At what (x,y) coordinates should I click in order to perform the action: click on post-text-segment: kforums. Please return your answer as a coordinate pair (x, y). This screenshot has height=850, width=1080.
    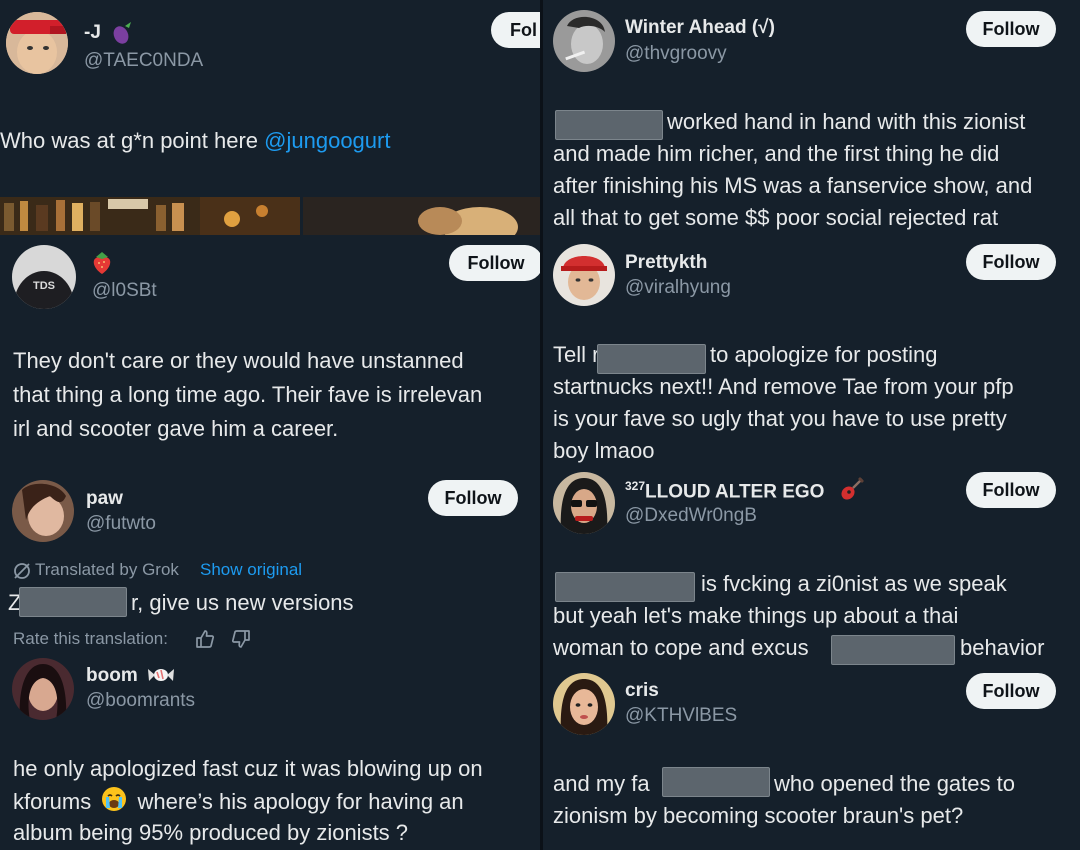
    Looking at the image, I should click on (52, 801).